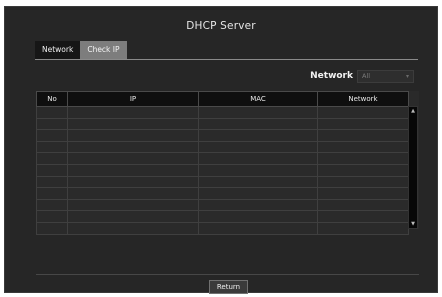 This screenshot has height=297, width=442. What do you see at coordinates (363, 99) in the screenshot?
I see `column-header-network: Network` at bounding box center [363, 99].